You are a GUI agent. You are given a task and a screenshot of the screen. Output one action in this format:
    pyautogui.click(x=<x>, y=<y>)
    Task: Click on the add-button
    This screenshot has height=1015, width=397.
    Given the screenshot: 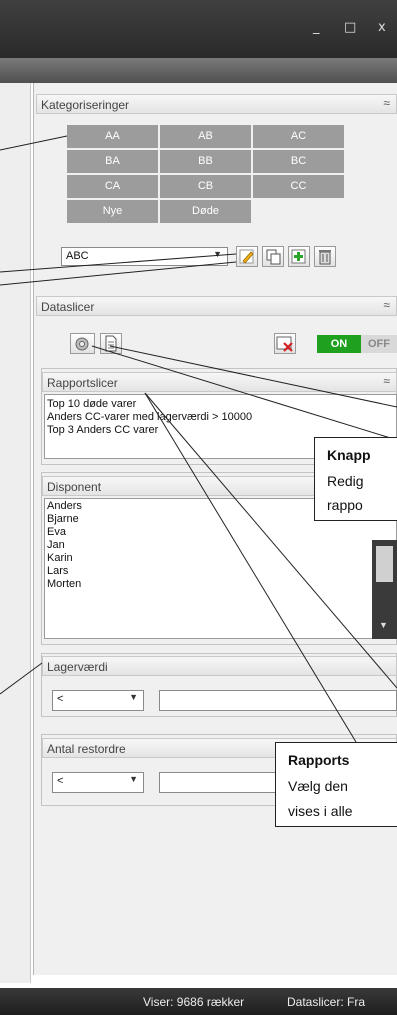 What is the action you would take?
    pyautogui.click(x=299, y=256)
    